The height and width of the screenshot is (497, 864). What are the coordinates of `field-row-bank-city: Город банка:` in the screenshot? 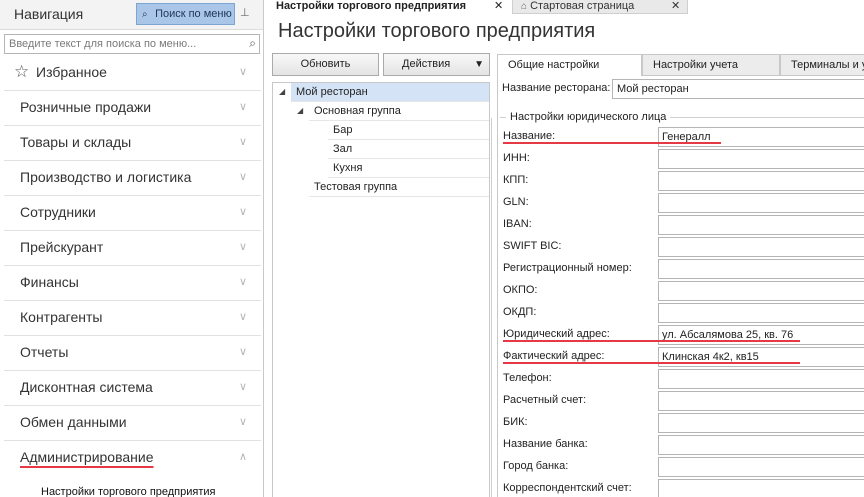 It's located at (683, 467).